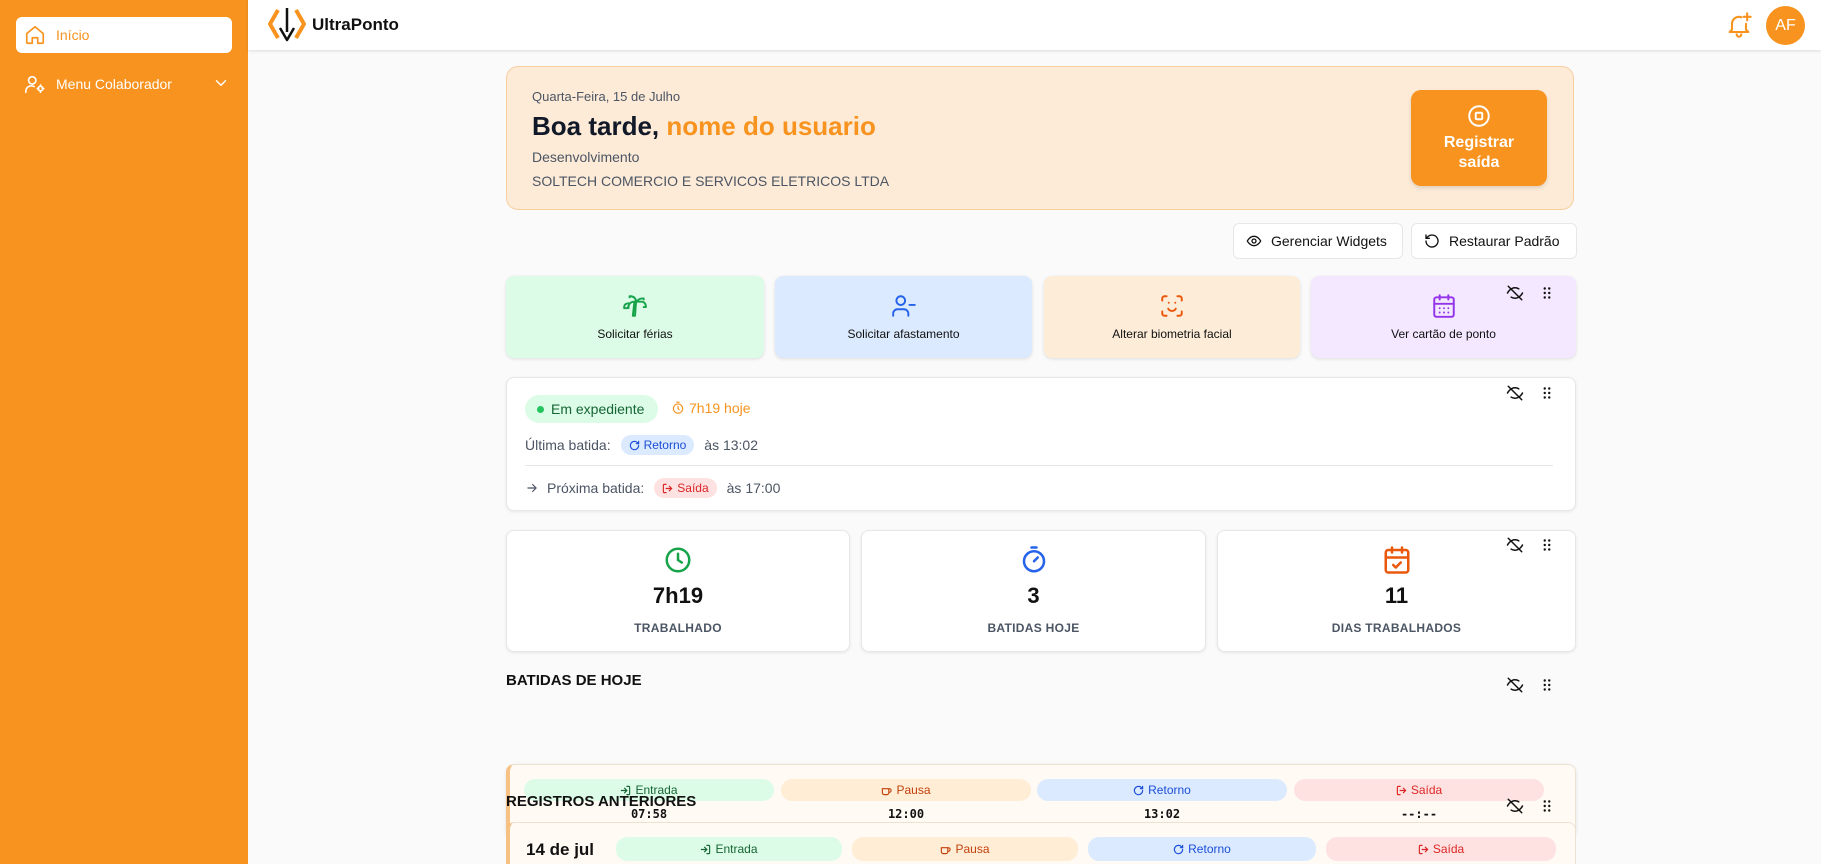 Image resolution: width=1821 pixels, height=864 pixels. I want to click on sidebar-item-label: Menu Colaborador, so click(114, 84).